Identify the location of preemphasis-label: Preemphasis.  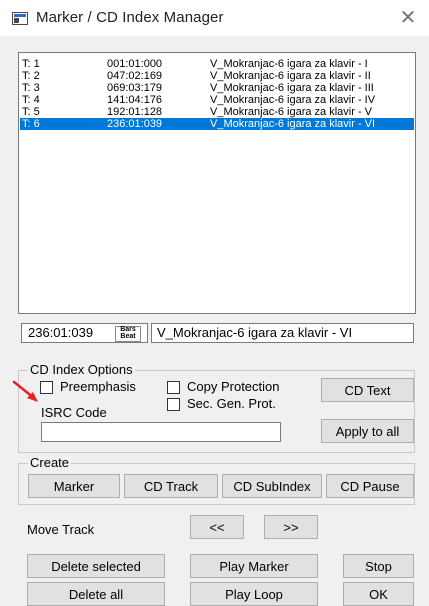
(98, 386).